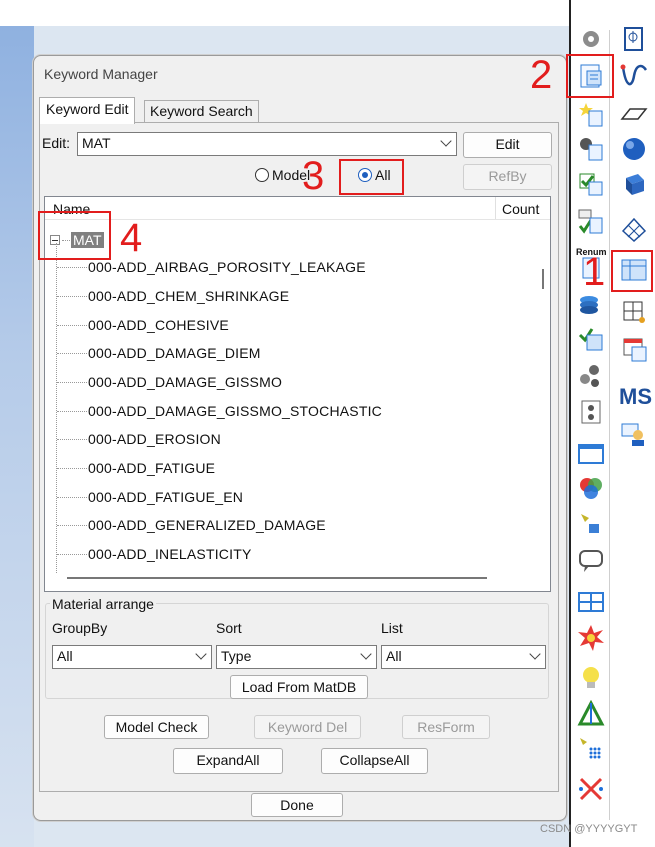 The width and height of the screenshot is (655, 847). What do you see at coordinates (152, 468) in the screenshot?
I see `tree-item-label: 000-ADD_FATIGUE` at bounding box center [152, 468].